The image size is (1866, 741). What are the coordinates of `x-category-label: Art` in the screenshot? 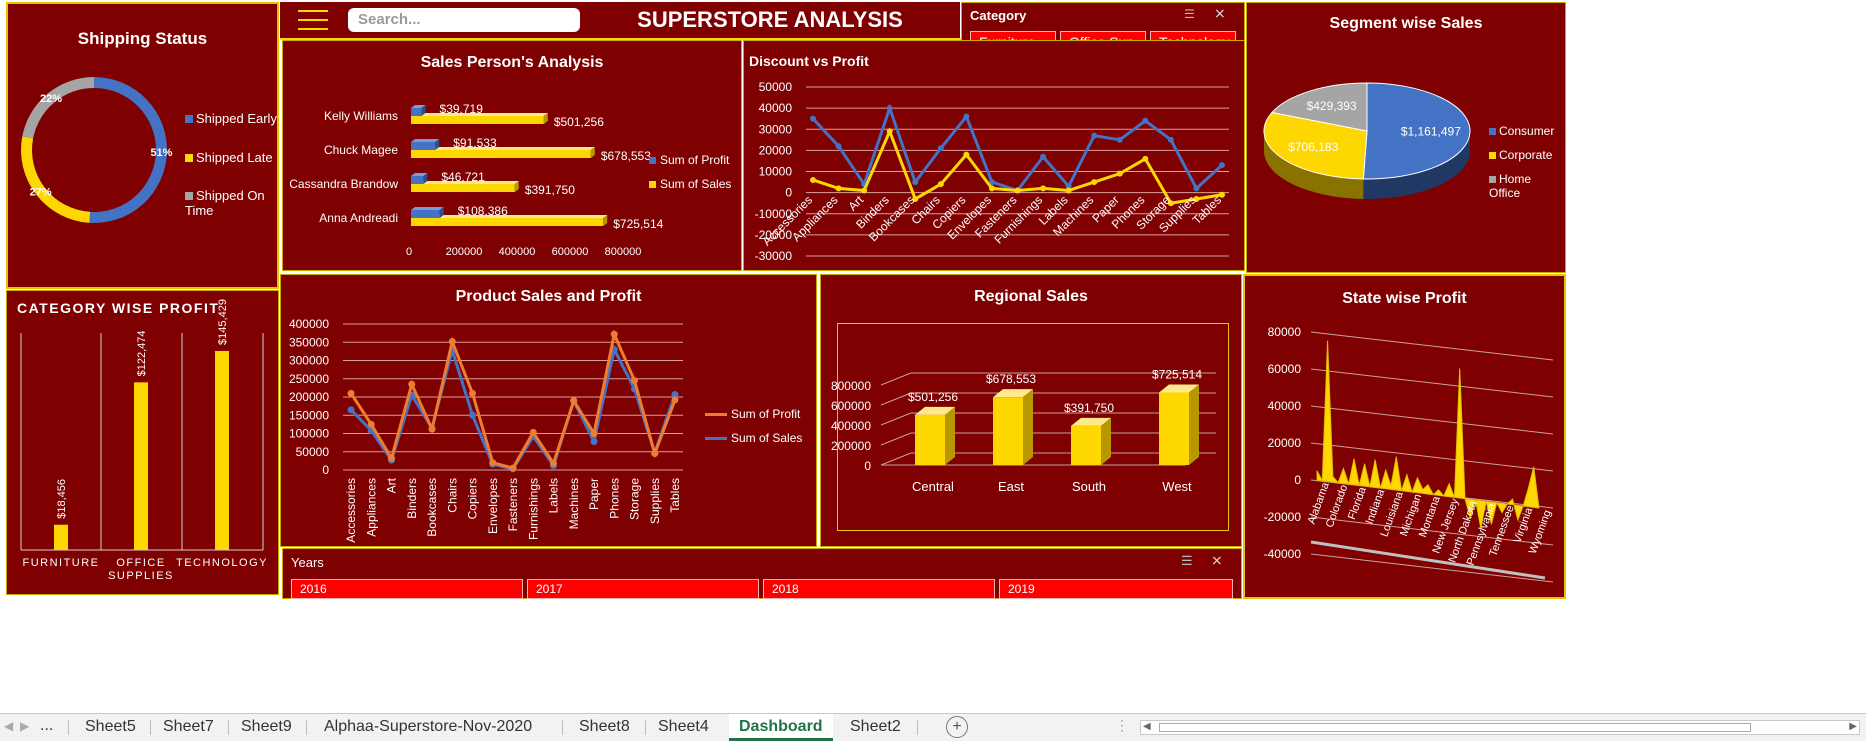 It's located at (392, 485).